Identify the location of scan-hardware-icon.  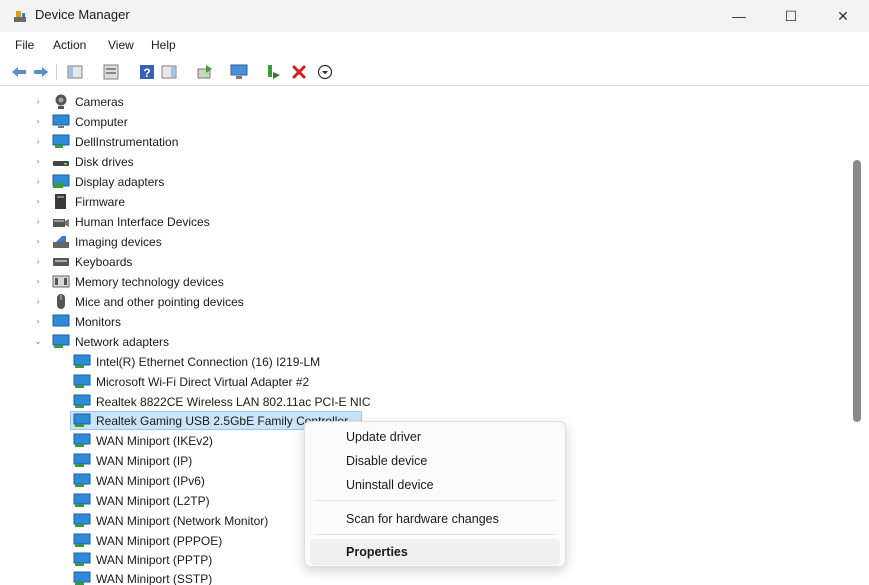
(239, 72).